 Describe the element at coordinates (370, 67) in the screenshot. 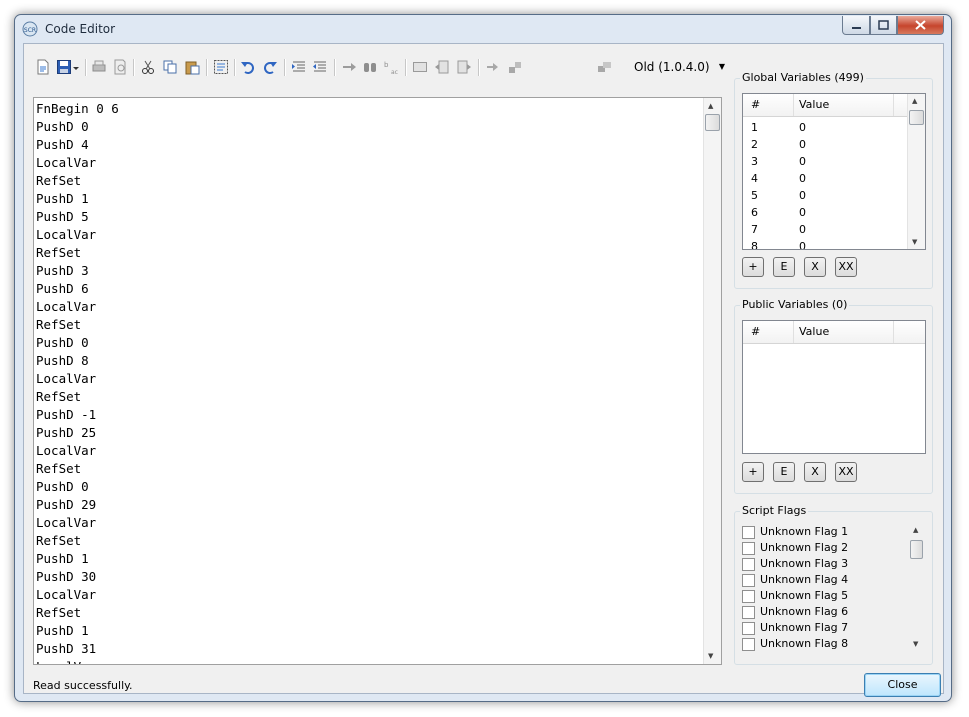

I see `find-icon` at that location.